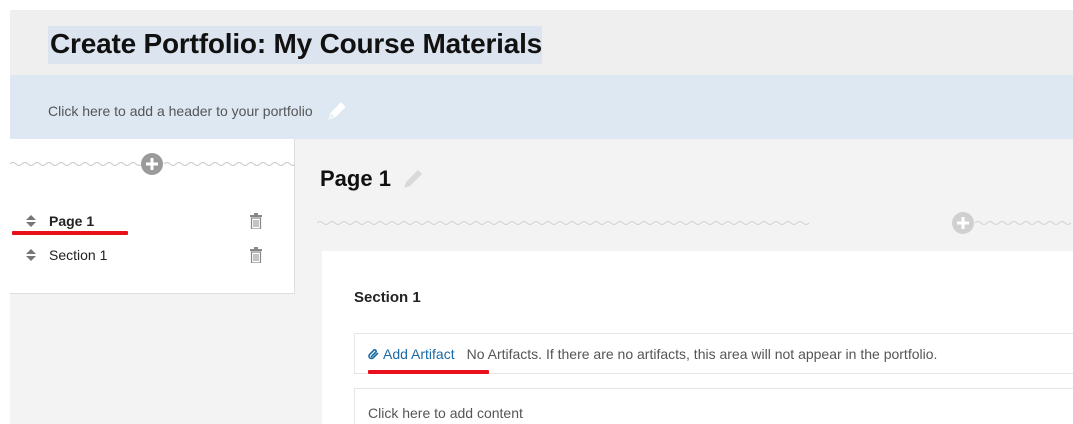 Image resolution: width=1073 pixels, height=424 pixels. I want to click on add-artifact-link: Add Artifact, so click(411, 354).